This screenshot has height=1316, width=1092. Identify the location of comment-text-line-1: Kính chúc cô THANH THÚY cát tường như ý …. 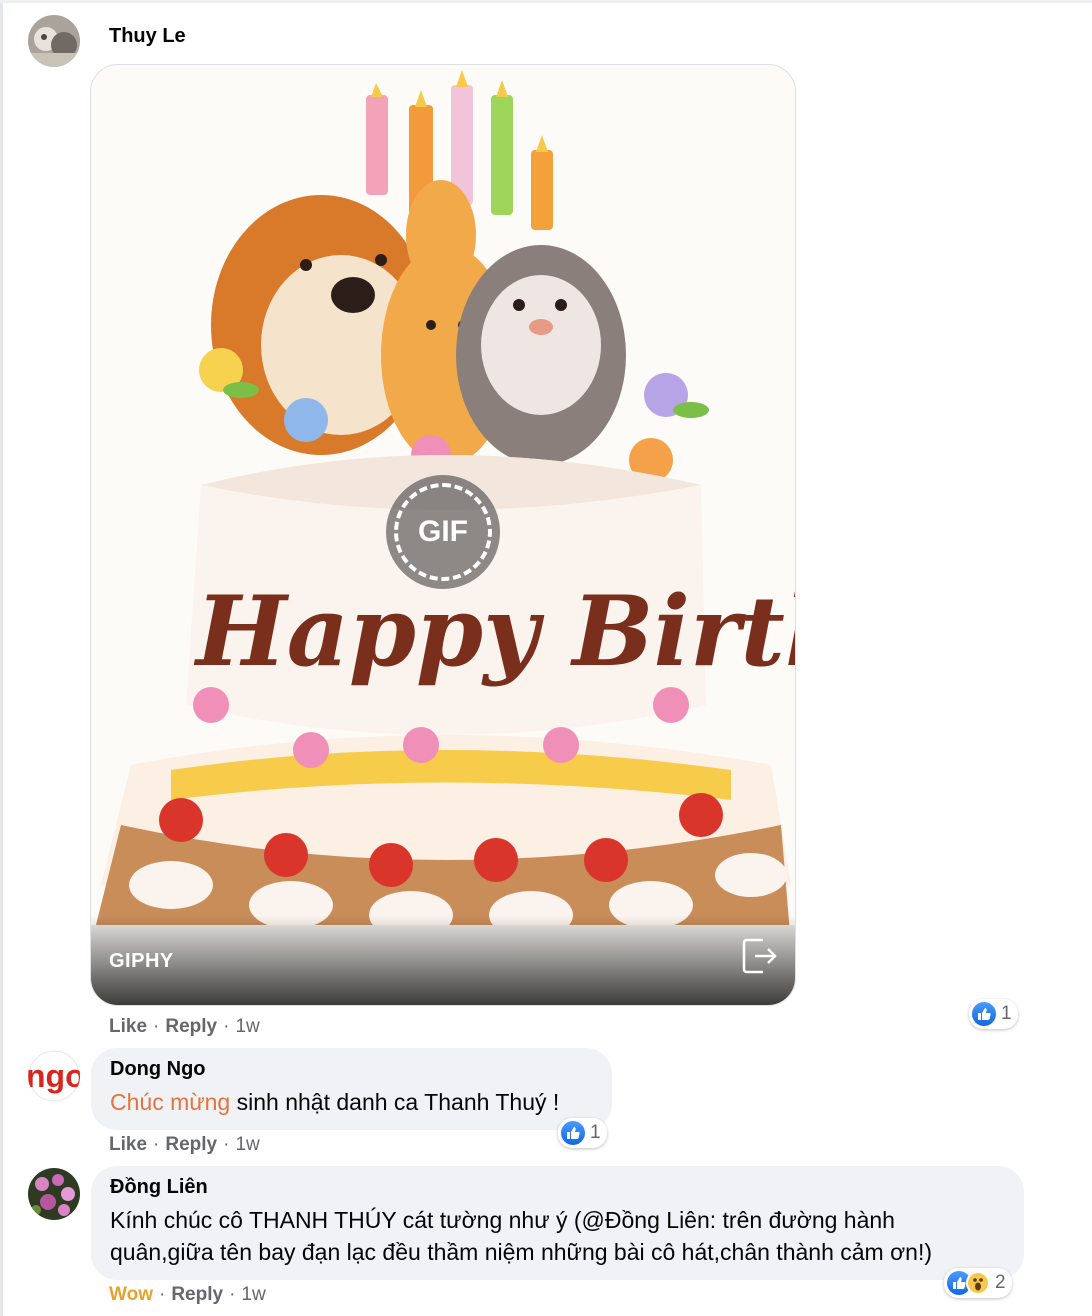
(502, 1220).